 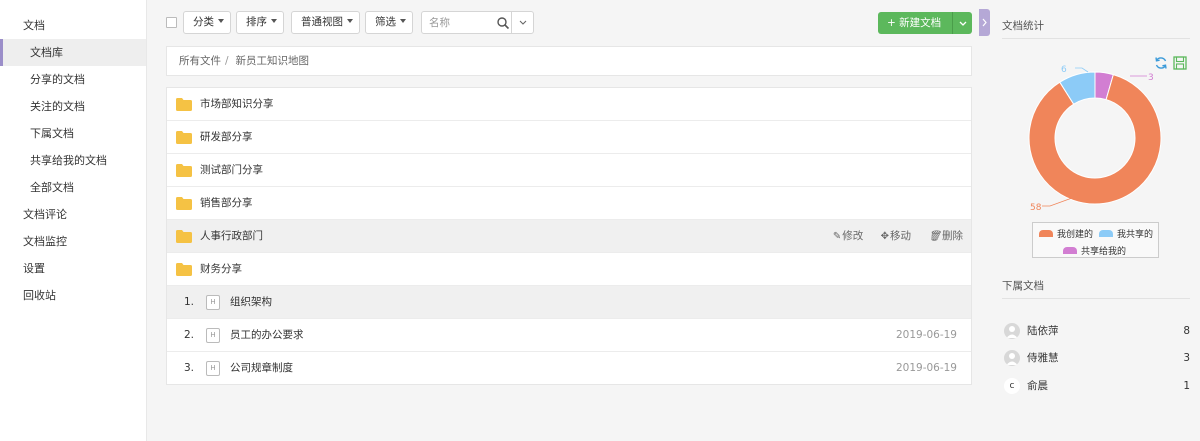 What do you see at coordinates (171, 22) in the screenshot?
I see `select-all-checkbox` at bounding box center [171, 22].